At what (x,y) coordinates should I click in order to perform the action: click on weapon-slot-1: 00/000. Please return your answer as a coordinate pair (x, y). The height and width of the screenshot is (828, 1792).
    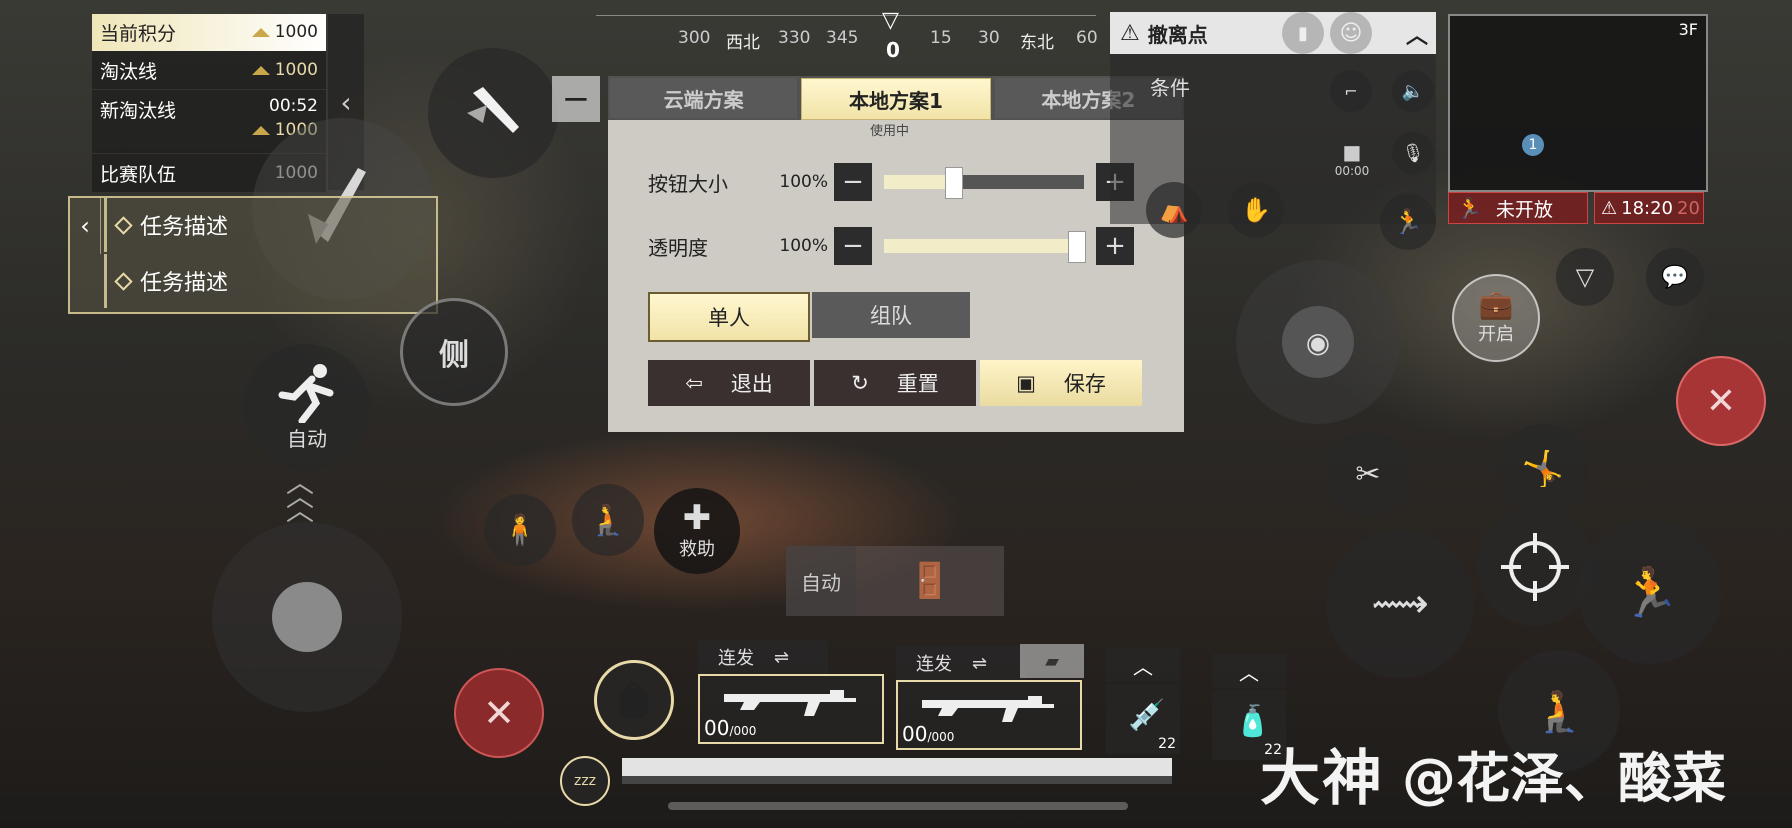
    Looking at the image, I should click on (791, 709).